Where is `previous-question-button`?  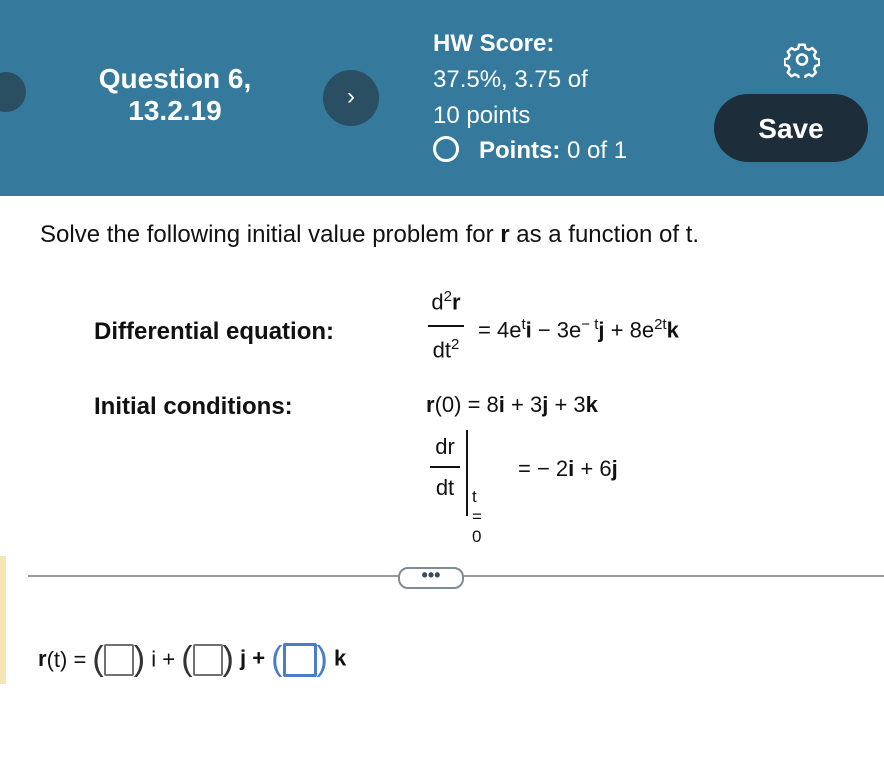
previous-question-button is located at coordinates (13, 92).